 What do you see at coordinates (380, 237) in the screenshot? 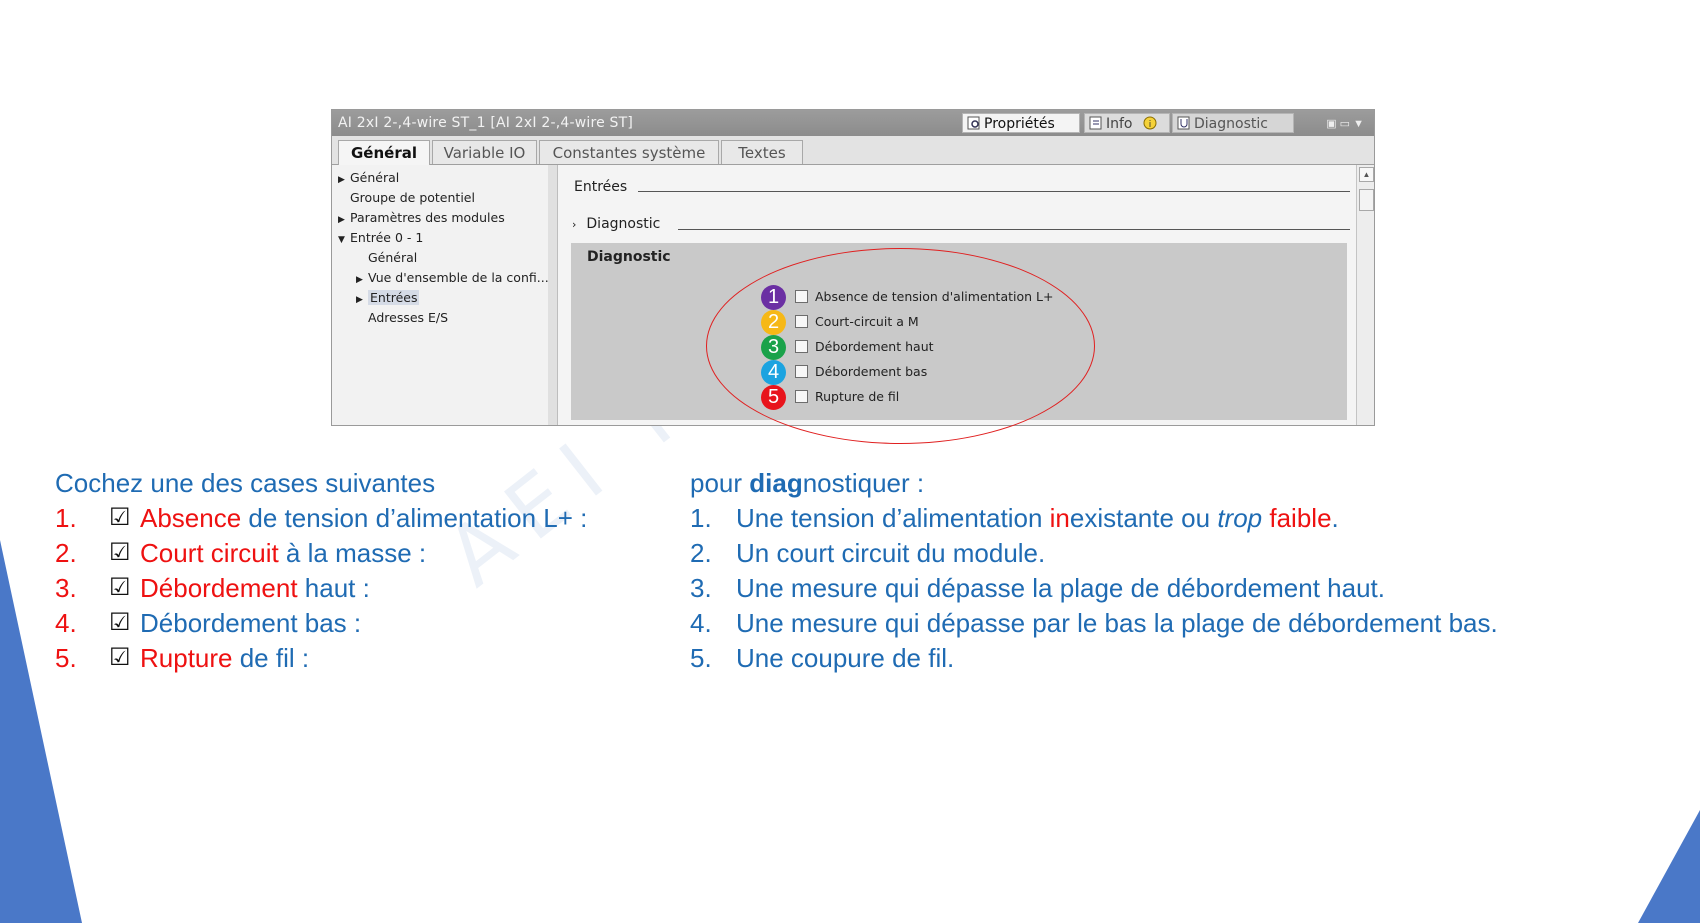
I see `tree-item-entree-0-1: ▼ Entrée 0 - 1` at bounding box center [380, 237].